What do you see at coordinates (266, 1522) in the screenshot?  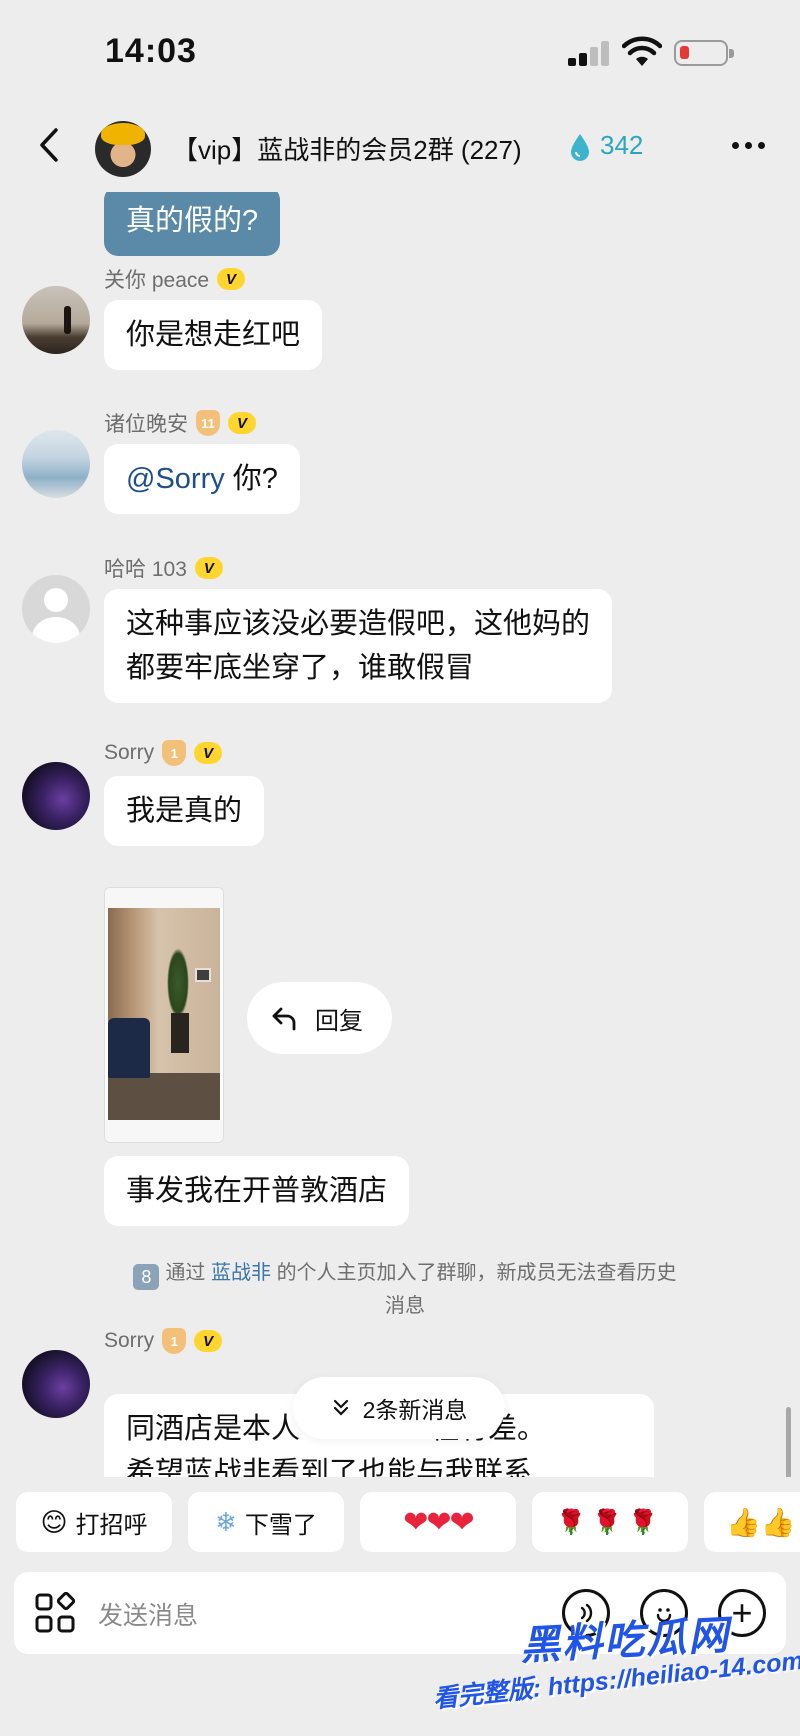 I see `quick-reply-snow: ❄ 下雪了` at bounding box center [266, 1522].